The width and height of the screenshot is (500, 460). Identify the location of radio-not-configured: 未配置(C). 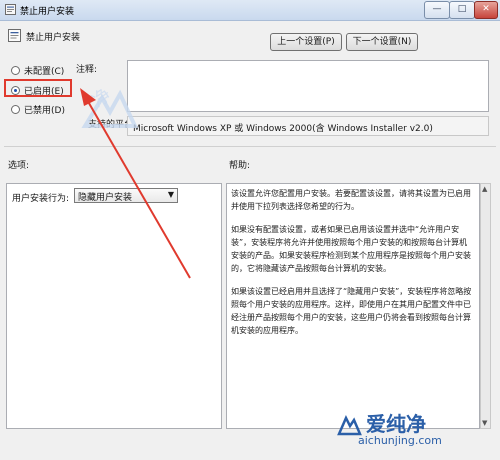
(37, 70).